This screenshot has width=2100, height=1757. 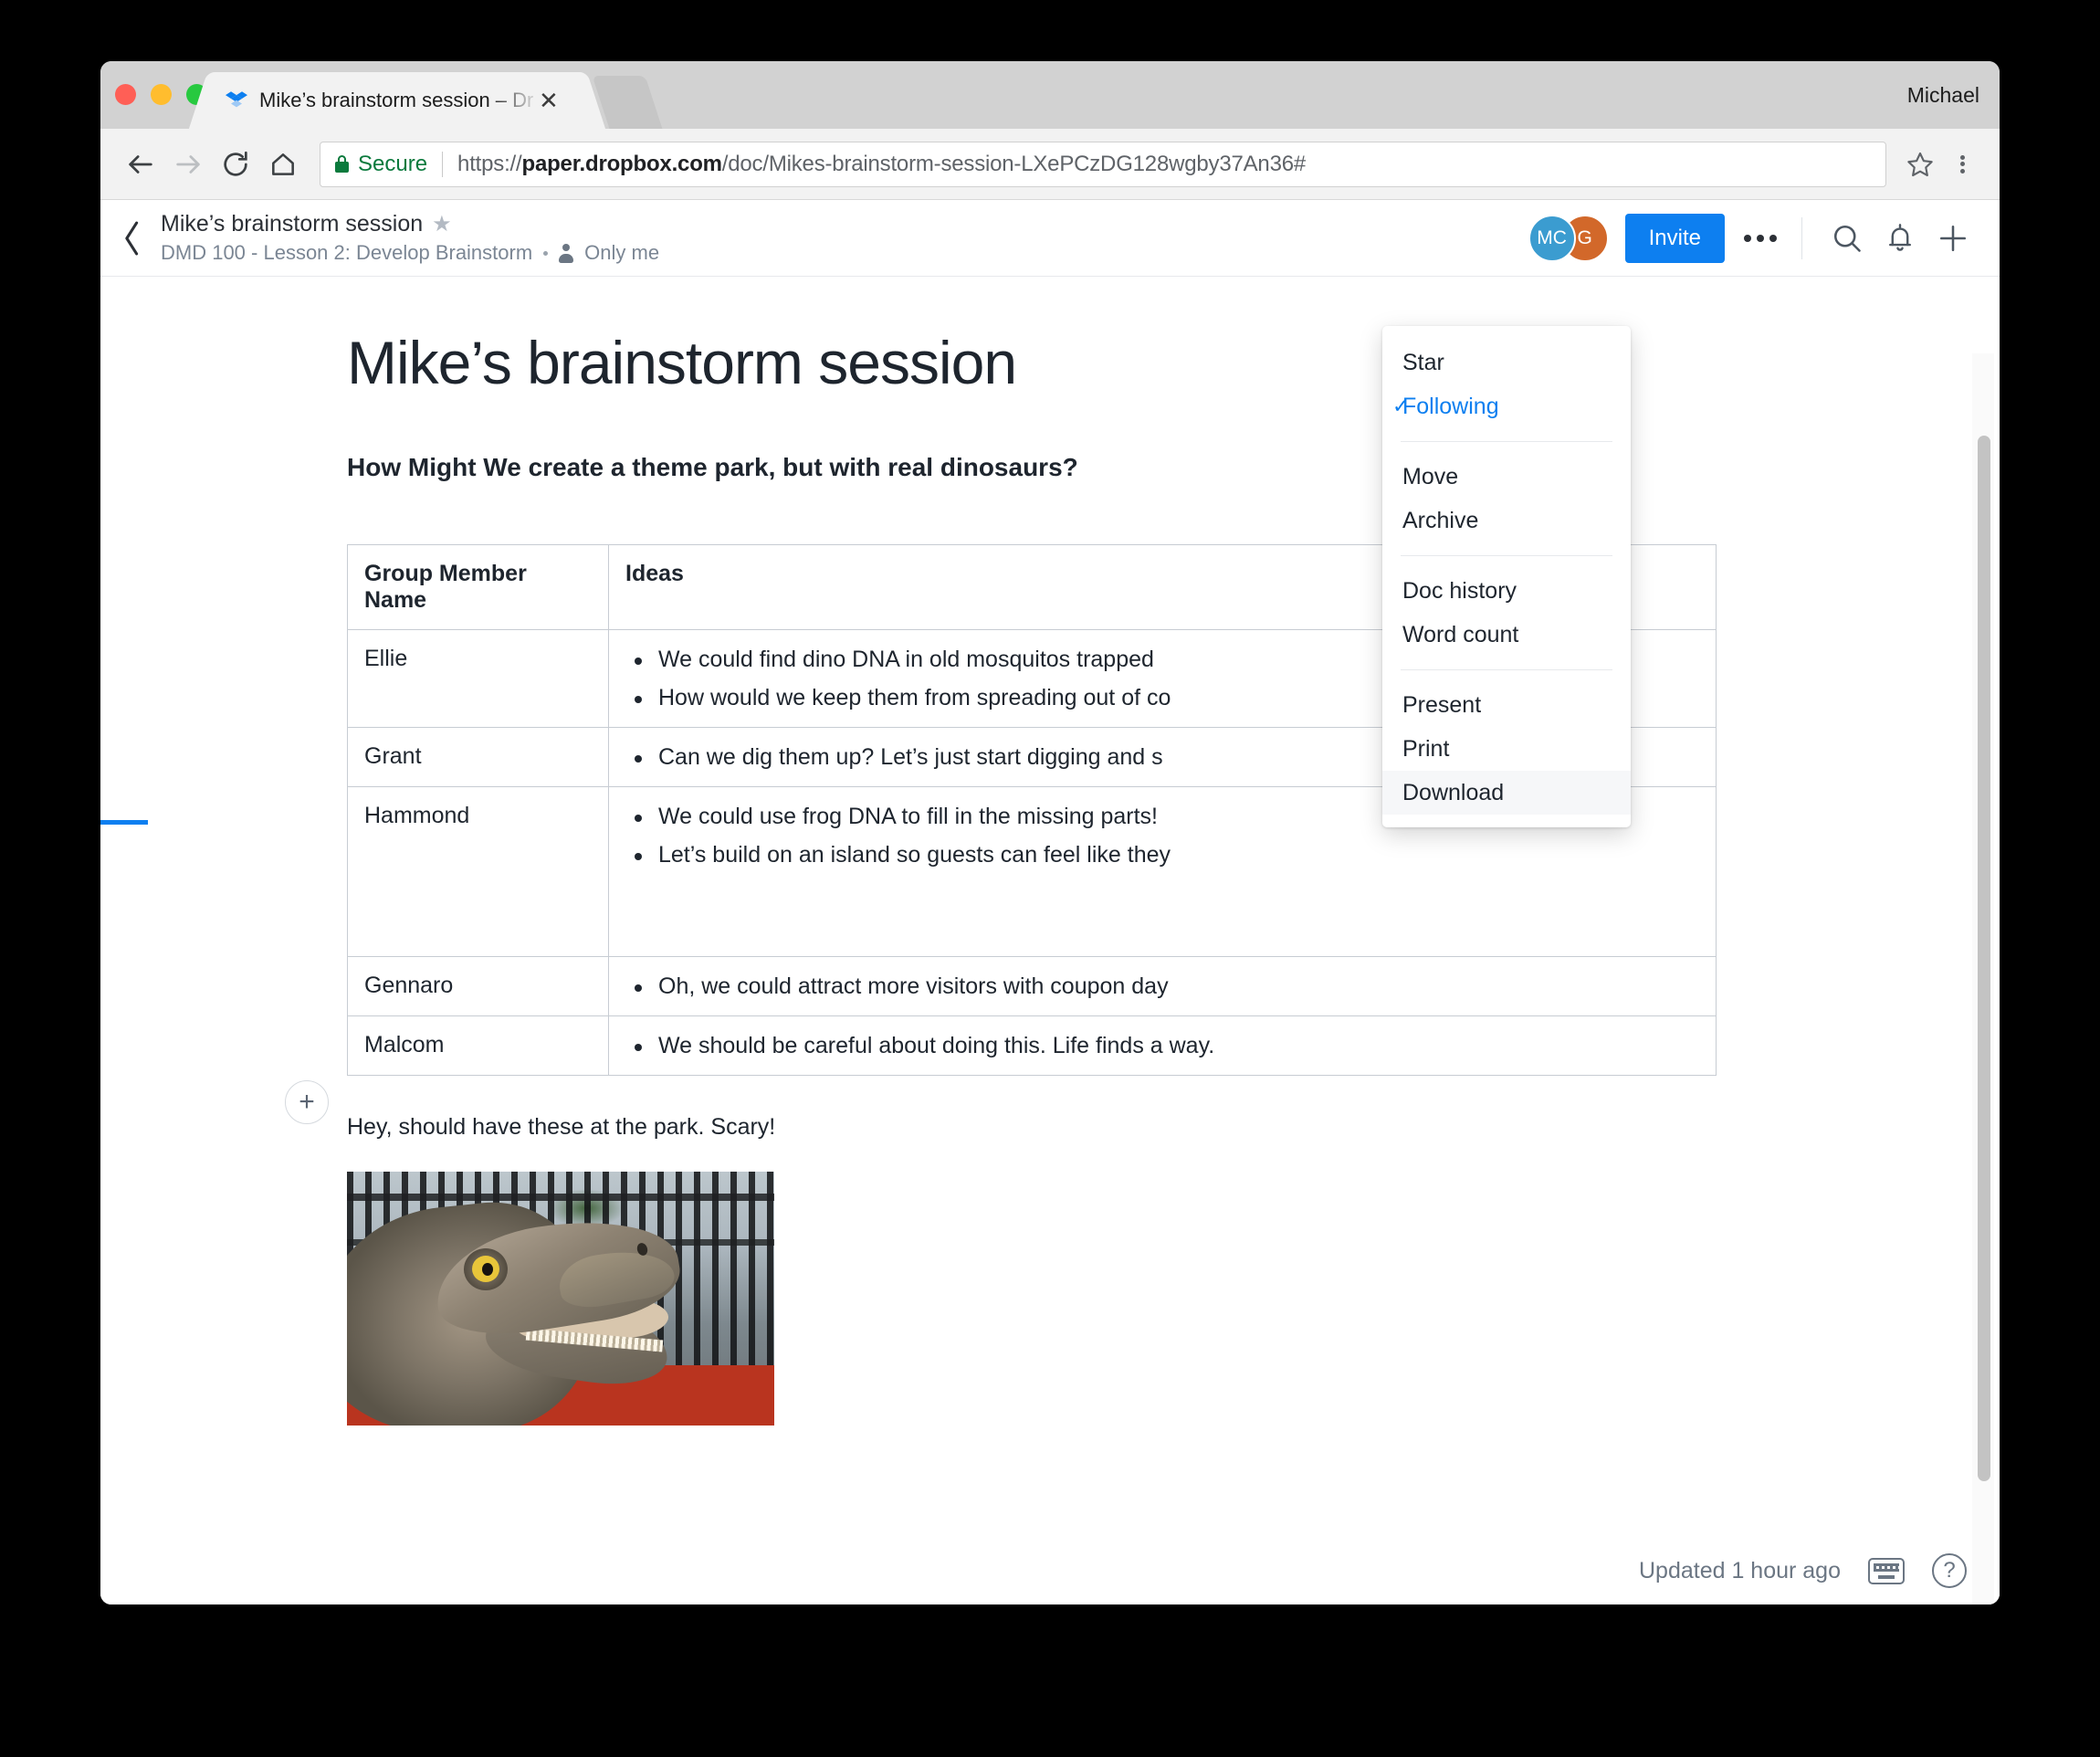 What do you see at coordinates (621, 253) in the screenshot?
I see `sharing-status: Only me` at bounding box center [621, 253].